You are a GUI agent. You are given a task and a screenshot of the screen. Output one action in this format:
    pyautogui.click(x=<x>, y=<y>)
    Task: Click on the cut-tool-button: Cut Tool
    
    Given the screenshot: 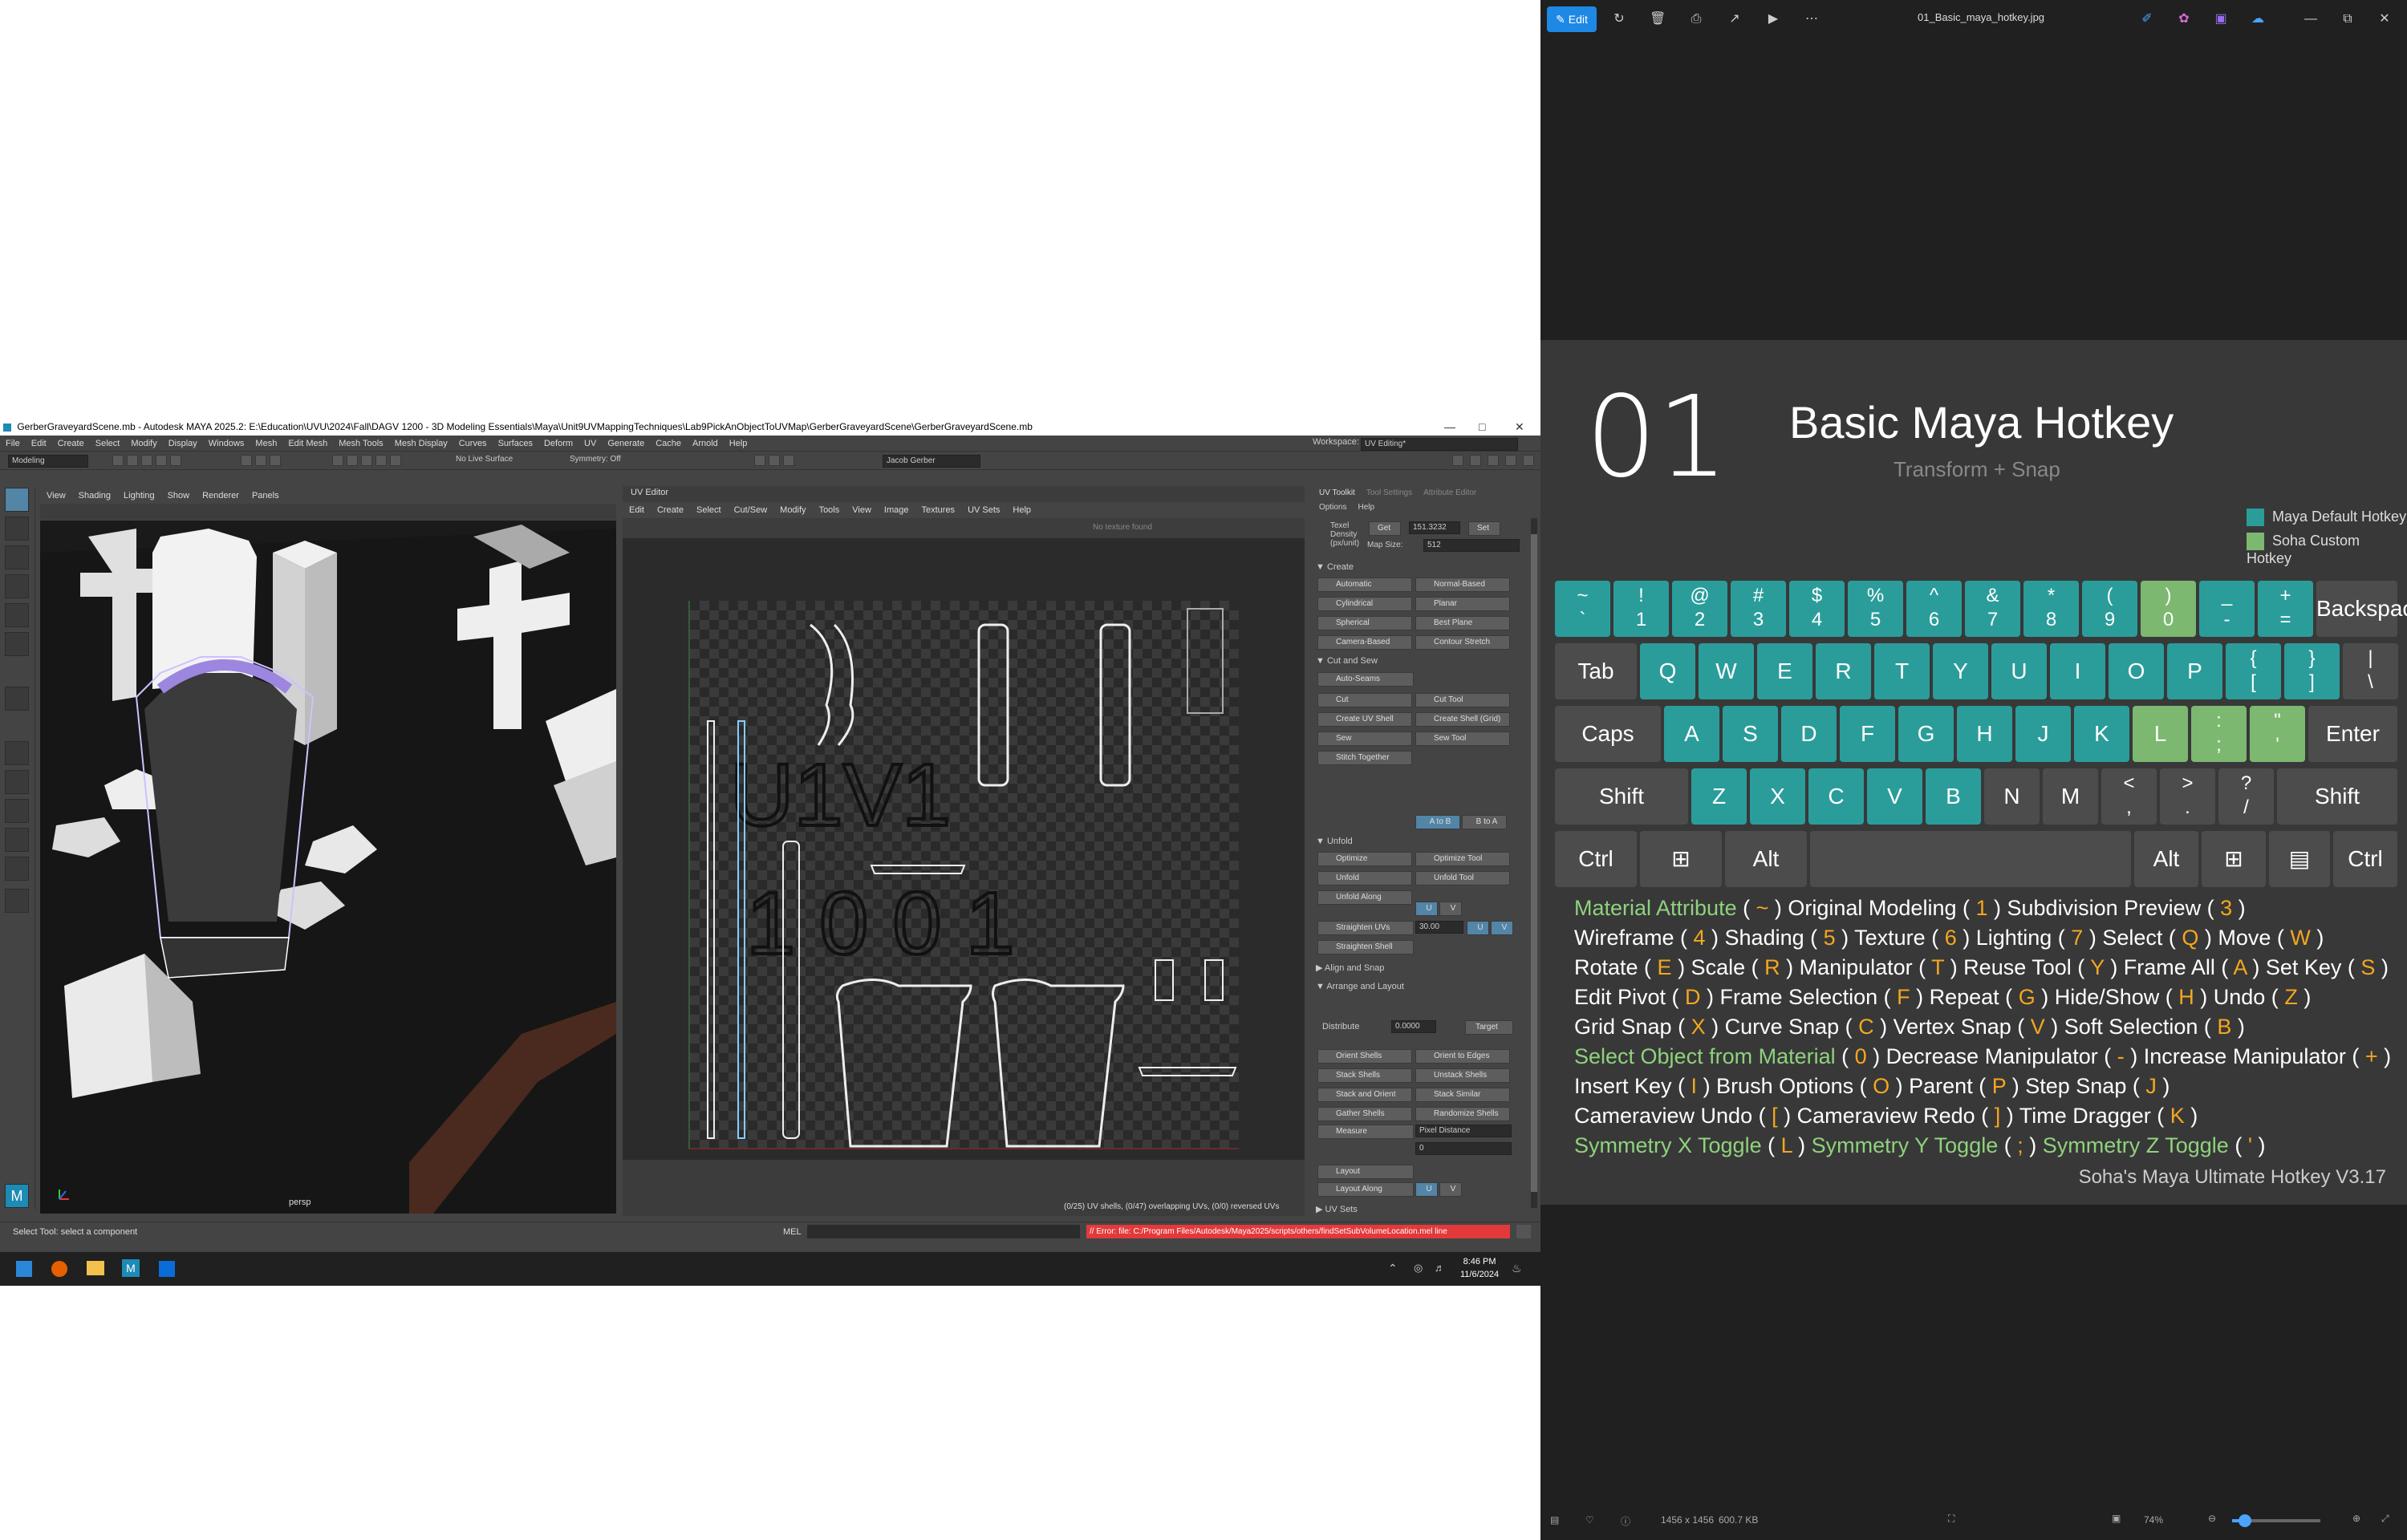 What is the action you would take?
    pyautogui.click(x=1463, y=700)
    